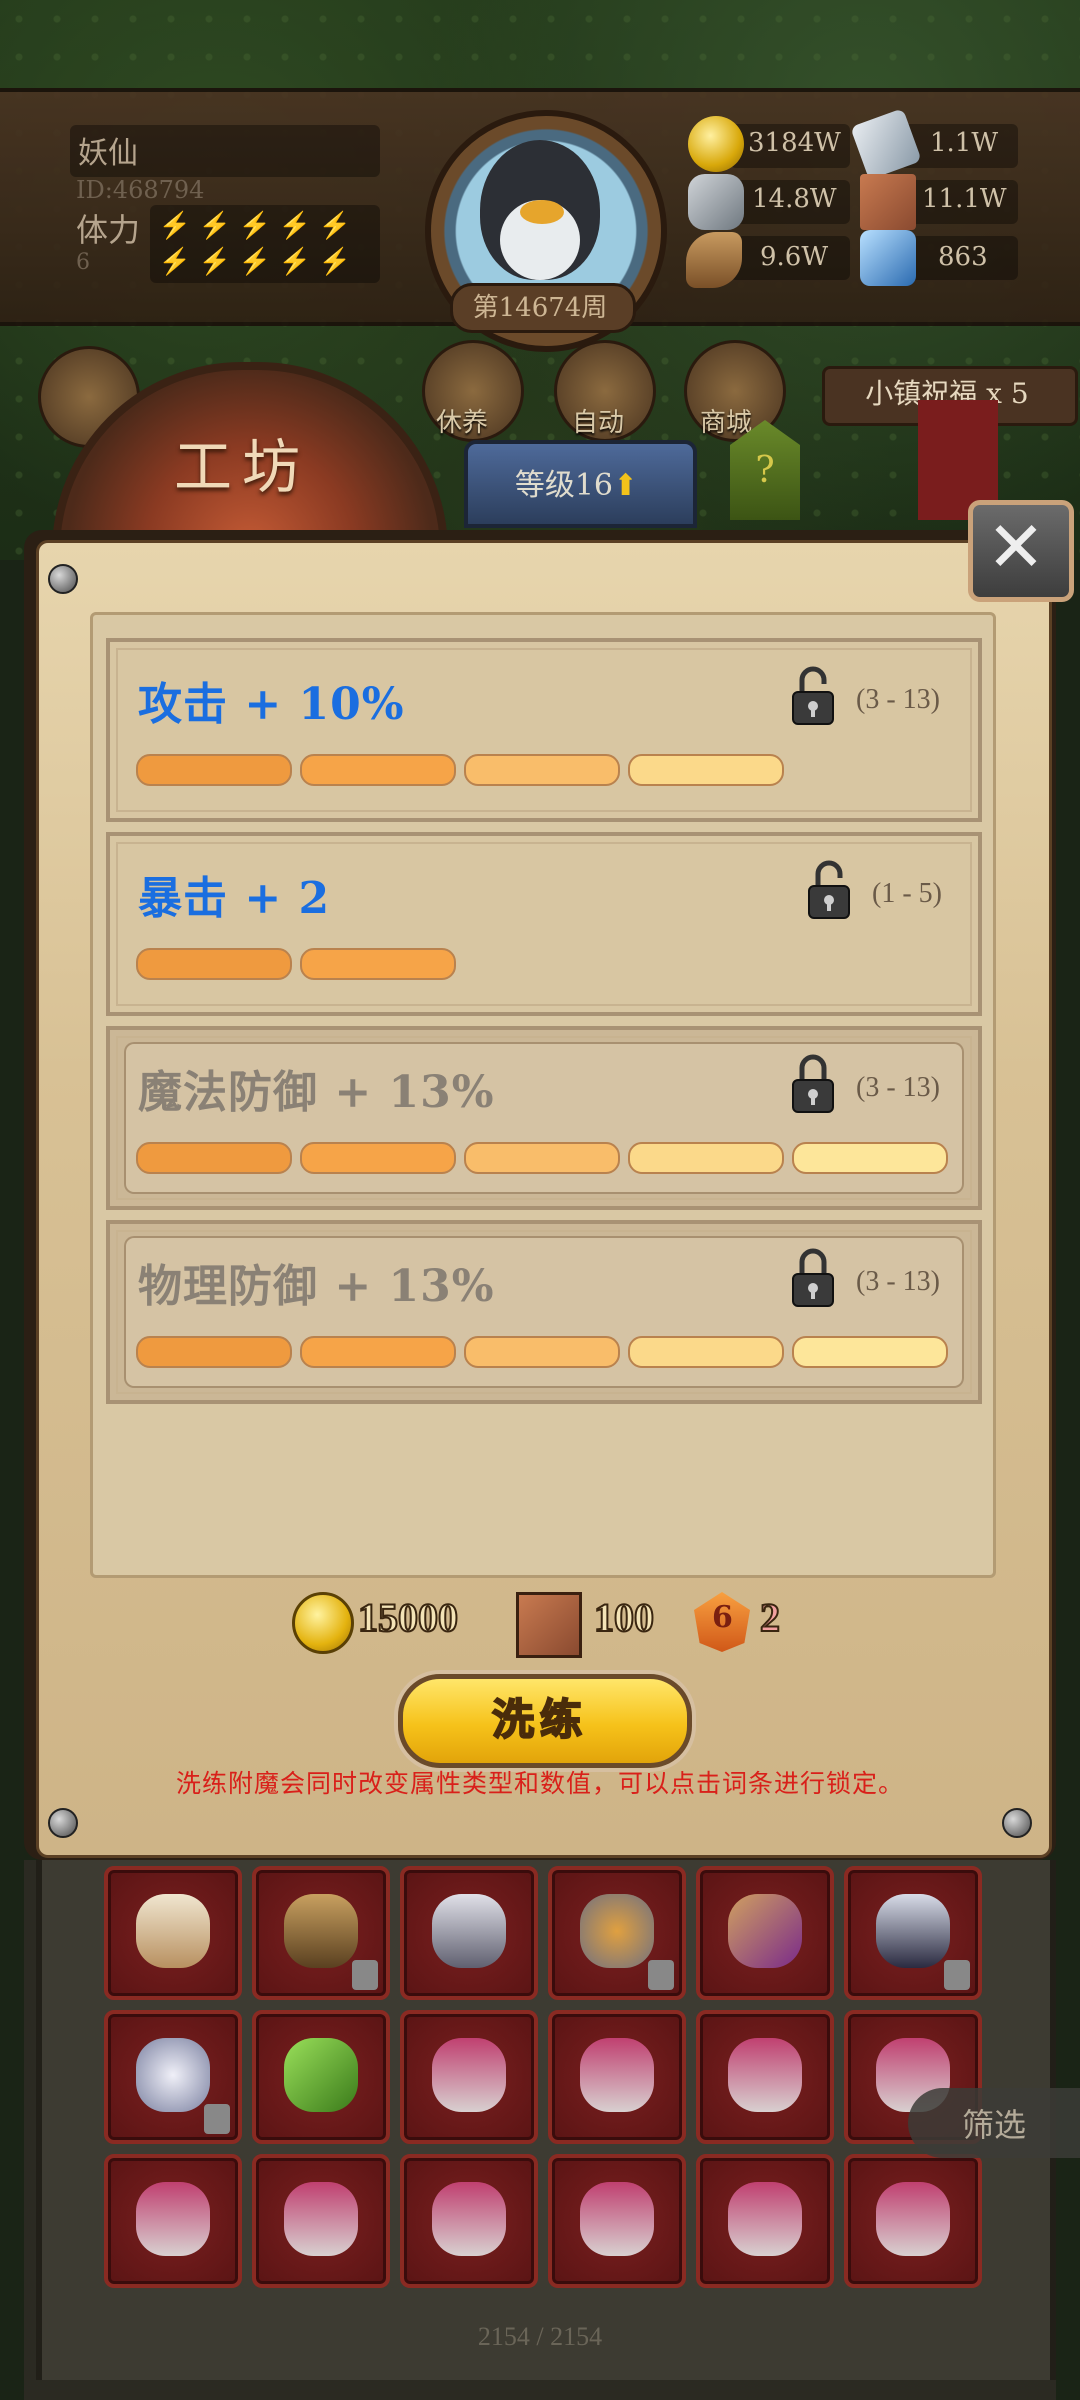 The height and width of the screenshot is (2400, 1080). I want to click on shop-label: 商城, so click(726, 423).